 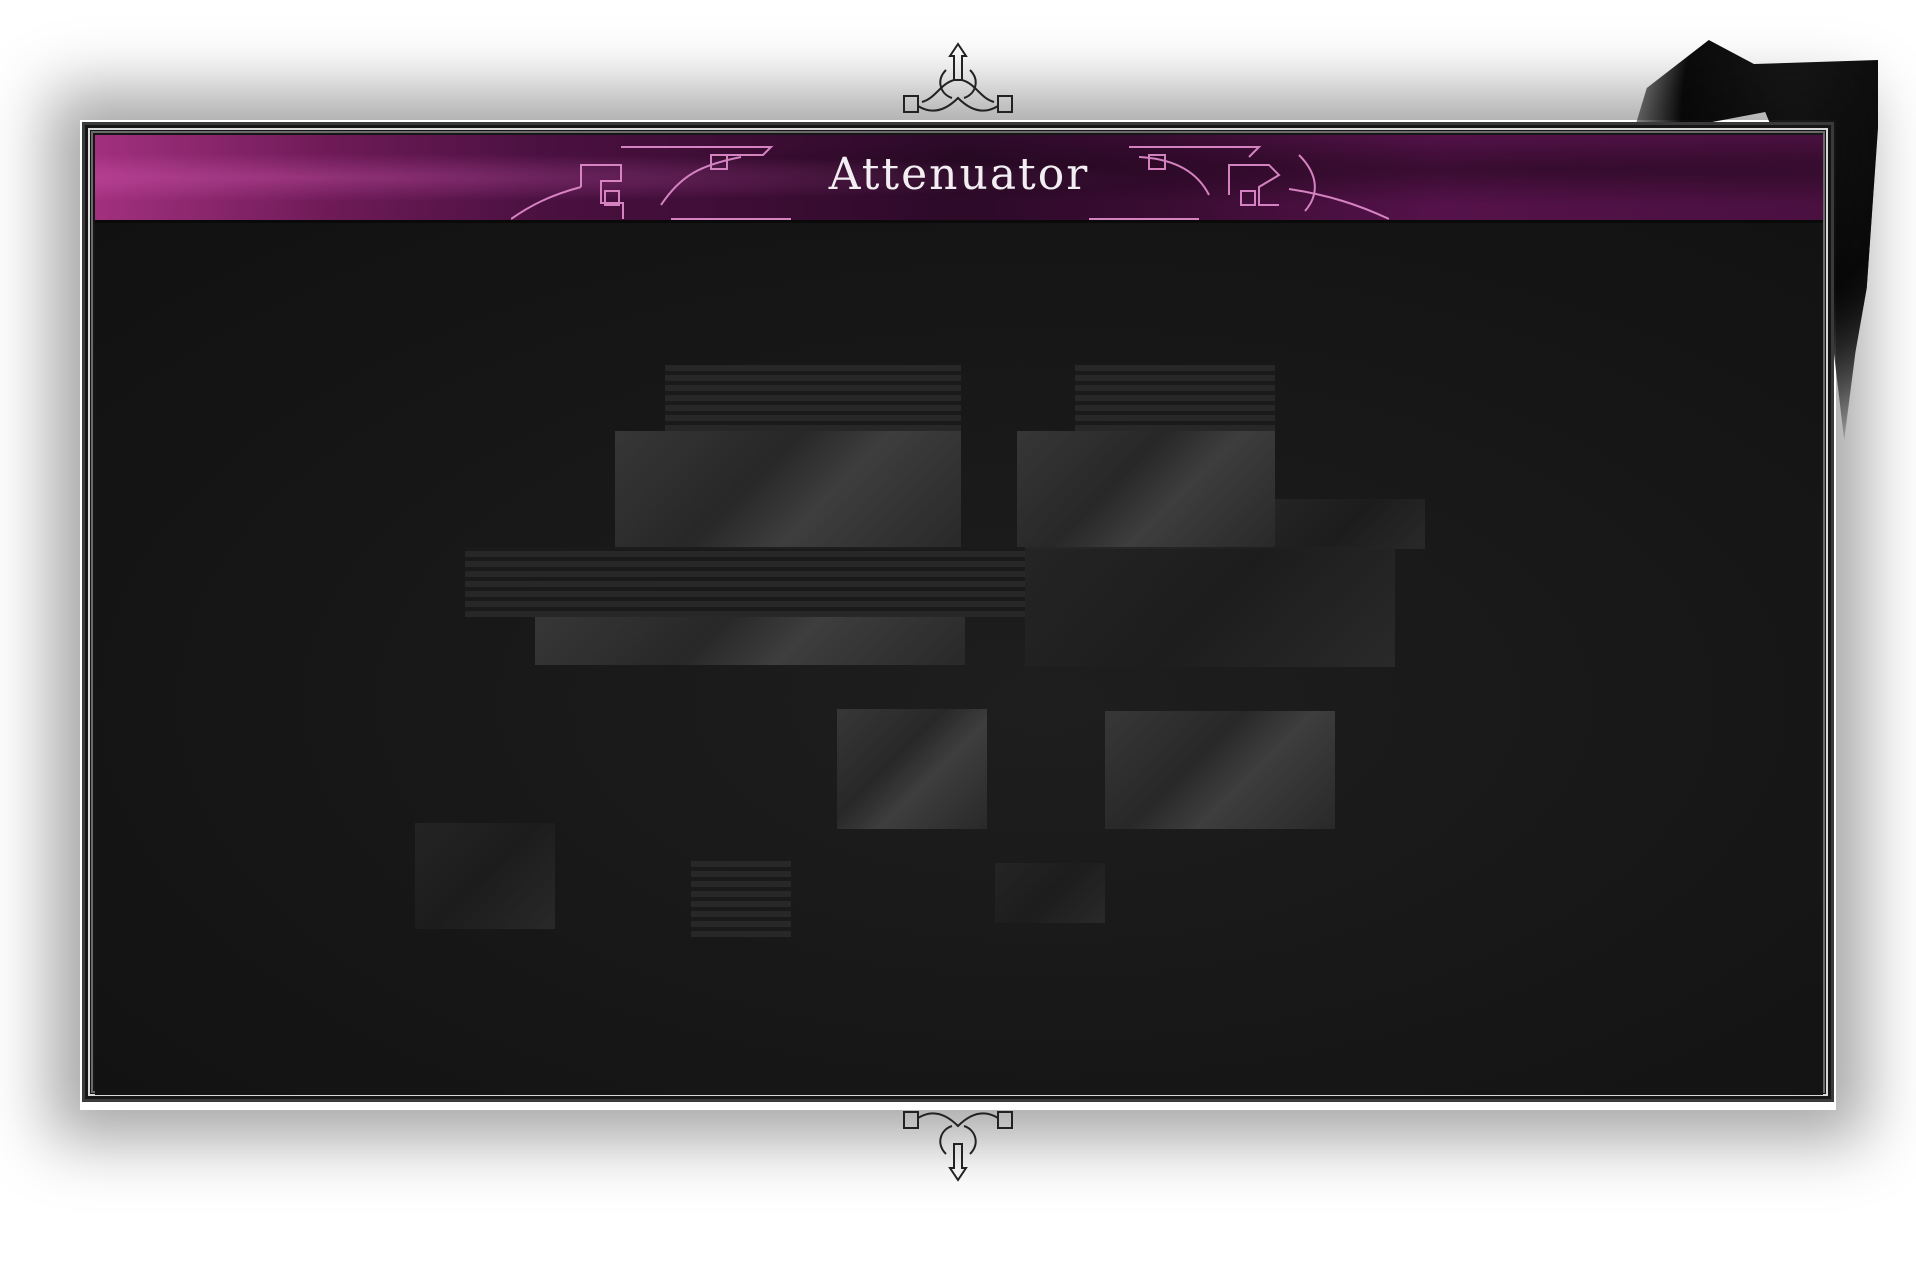 I want to click on arrow-up-ornament-icon, so click(x=958, y=77).